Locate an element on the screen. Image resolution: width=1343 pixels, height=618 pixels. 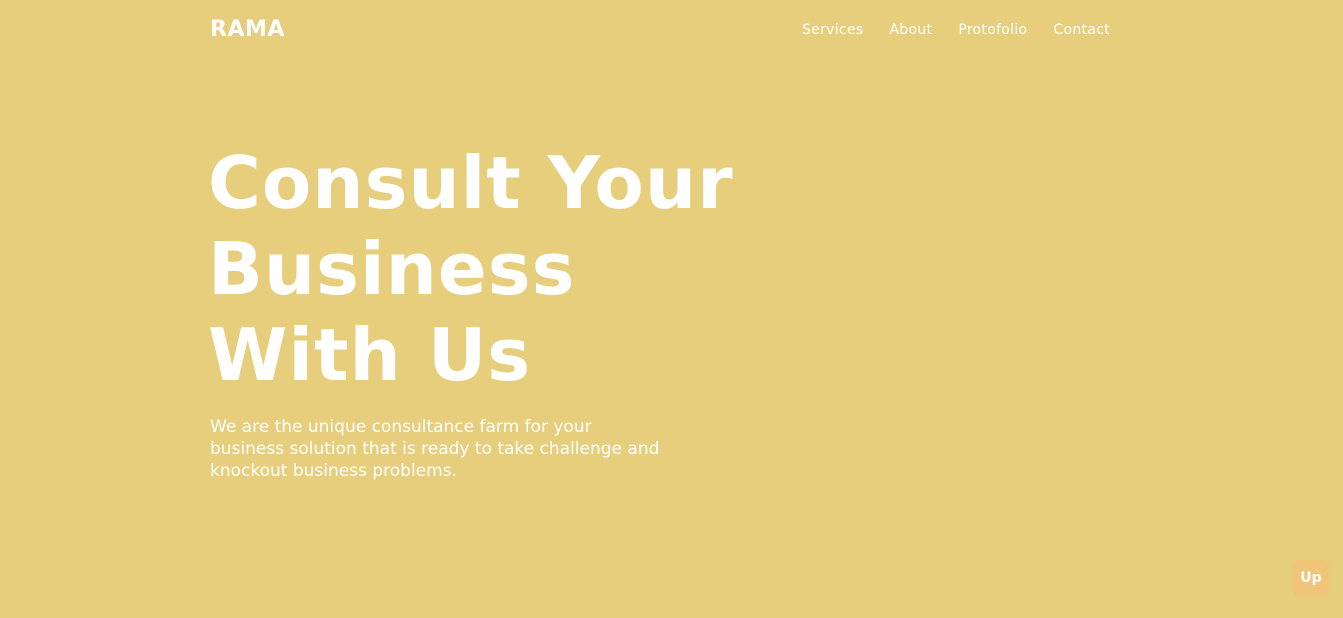
hero-title-line: Business is located at coordinates (392, 269).